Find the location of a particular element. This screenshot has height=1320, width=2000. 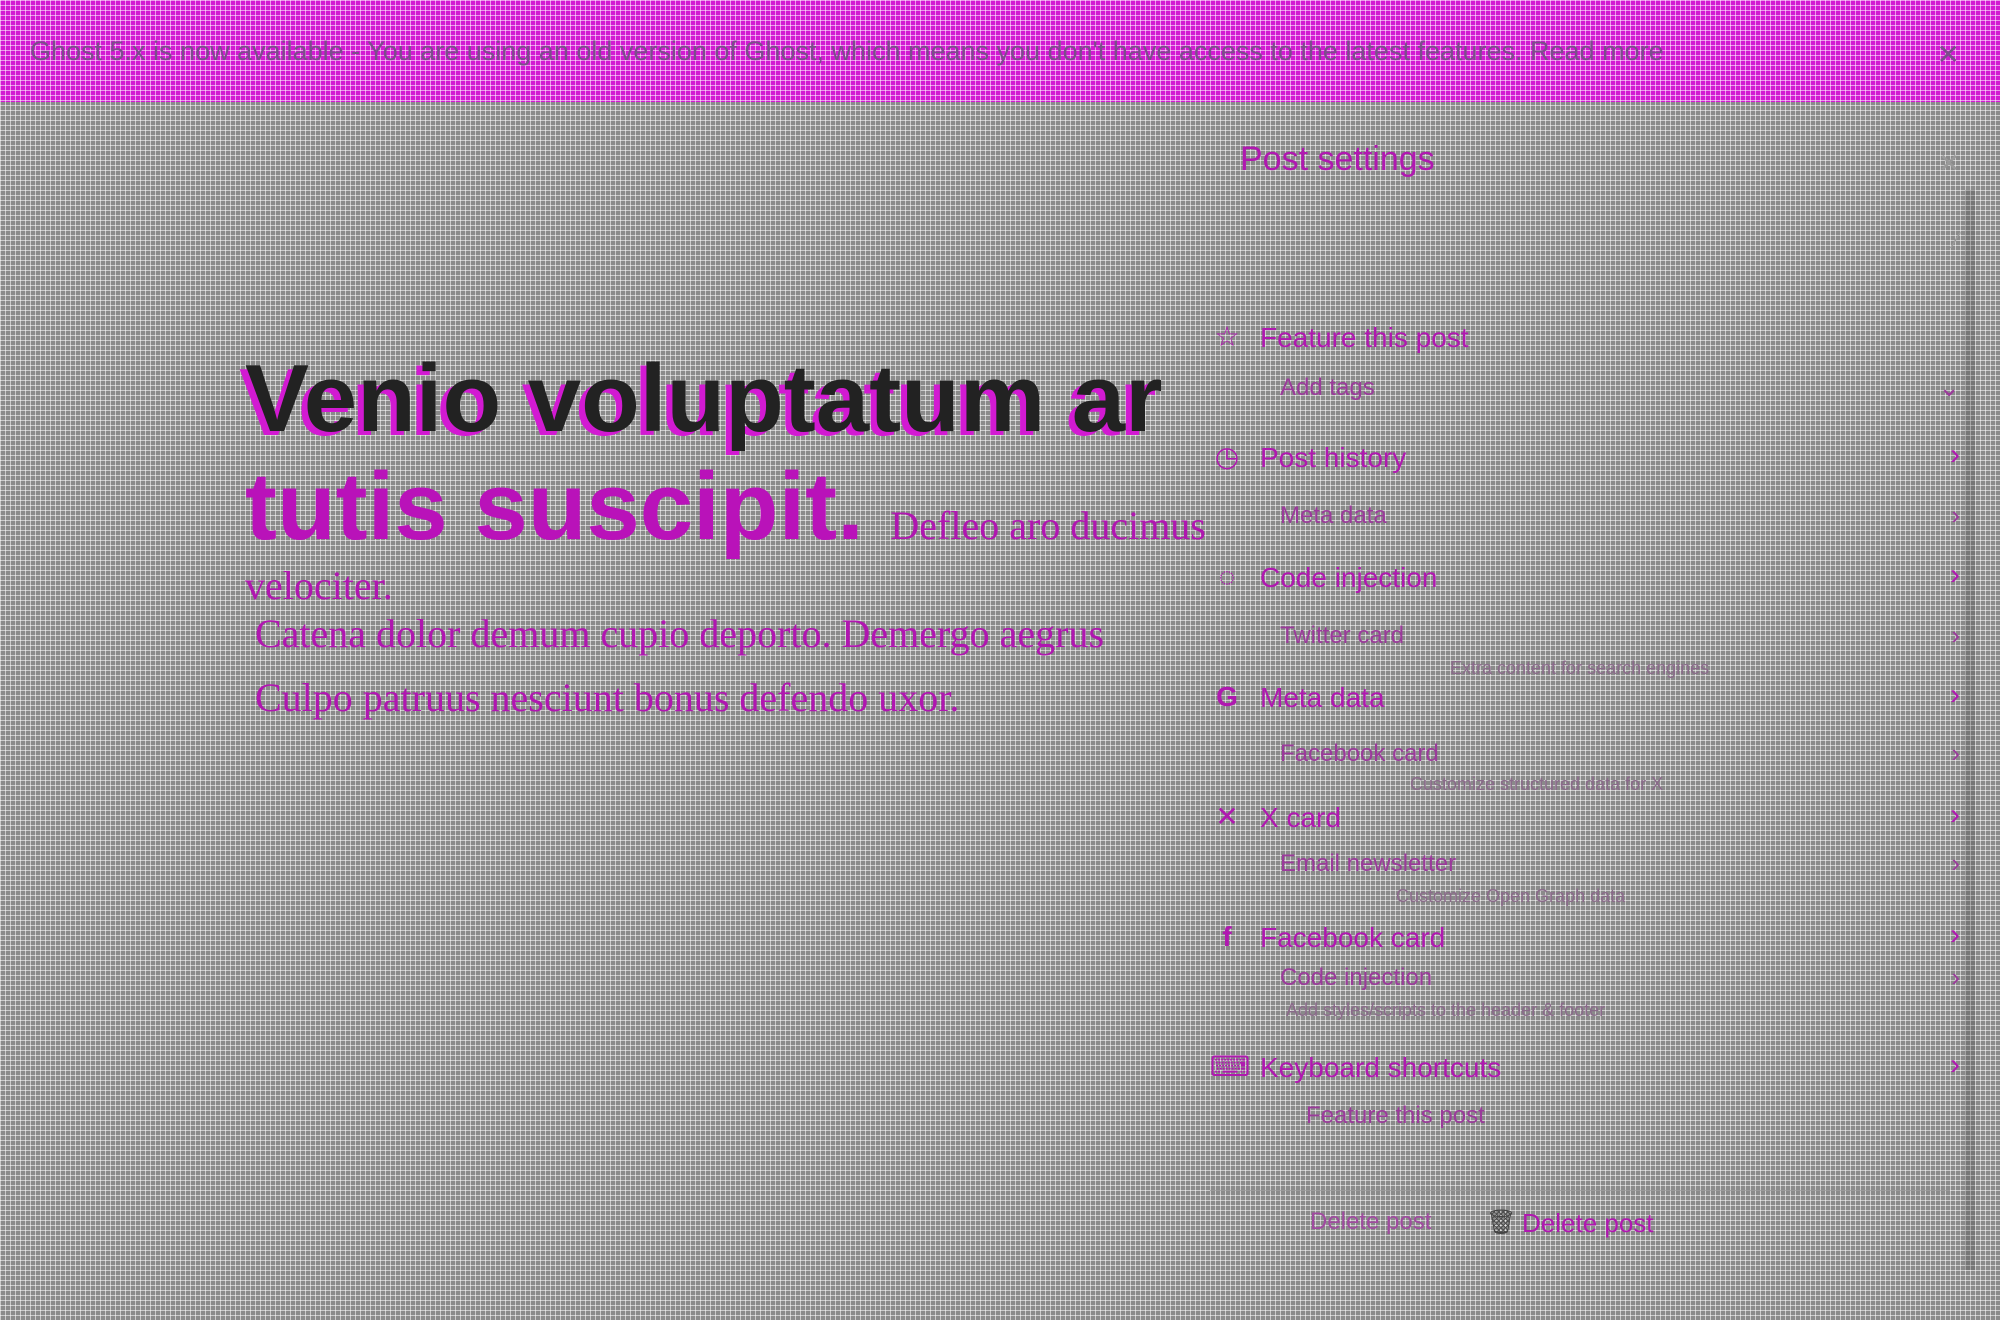

post-title-line-2: tutis suscipit. Defleo aro ducimus is located at coordinates (725, 516).